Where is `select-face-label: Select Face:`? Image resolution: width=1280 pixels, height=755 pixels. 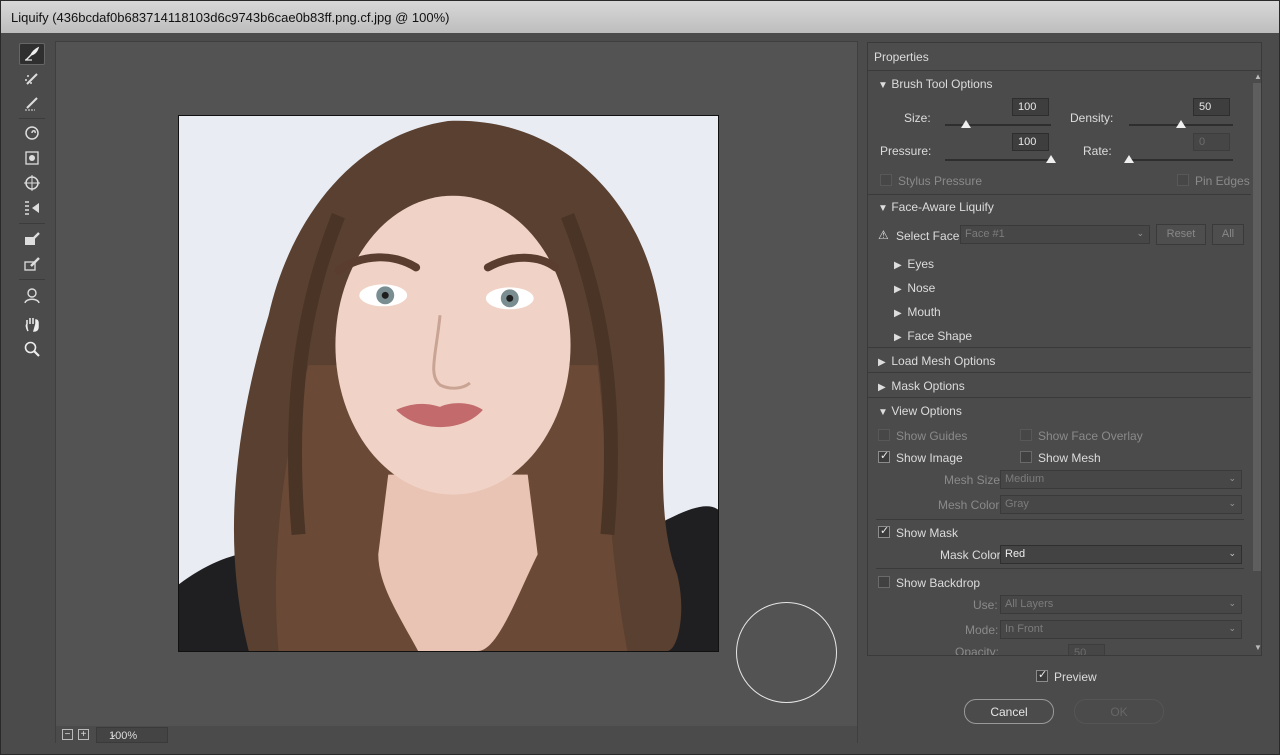
select-face-label: Select Face: is located at coordinates (929, 236).